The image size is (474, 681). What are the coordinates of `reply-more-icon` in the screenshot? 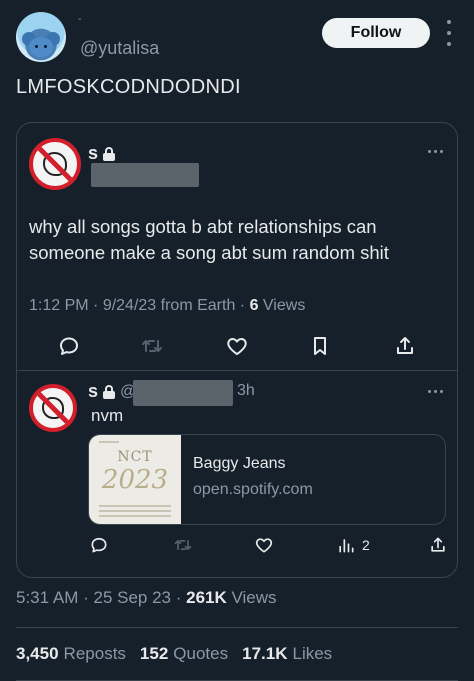 It's located at (435, 391).